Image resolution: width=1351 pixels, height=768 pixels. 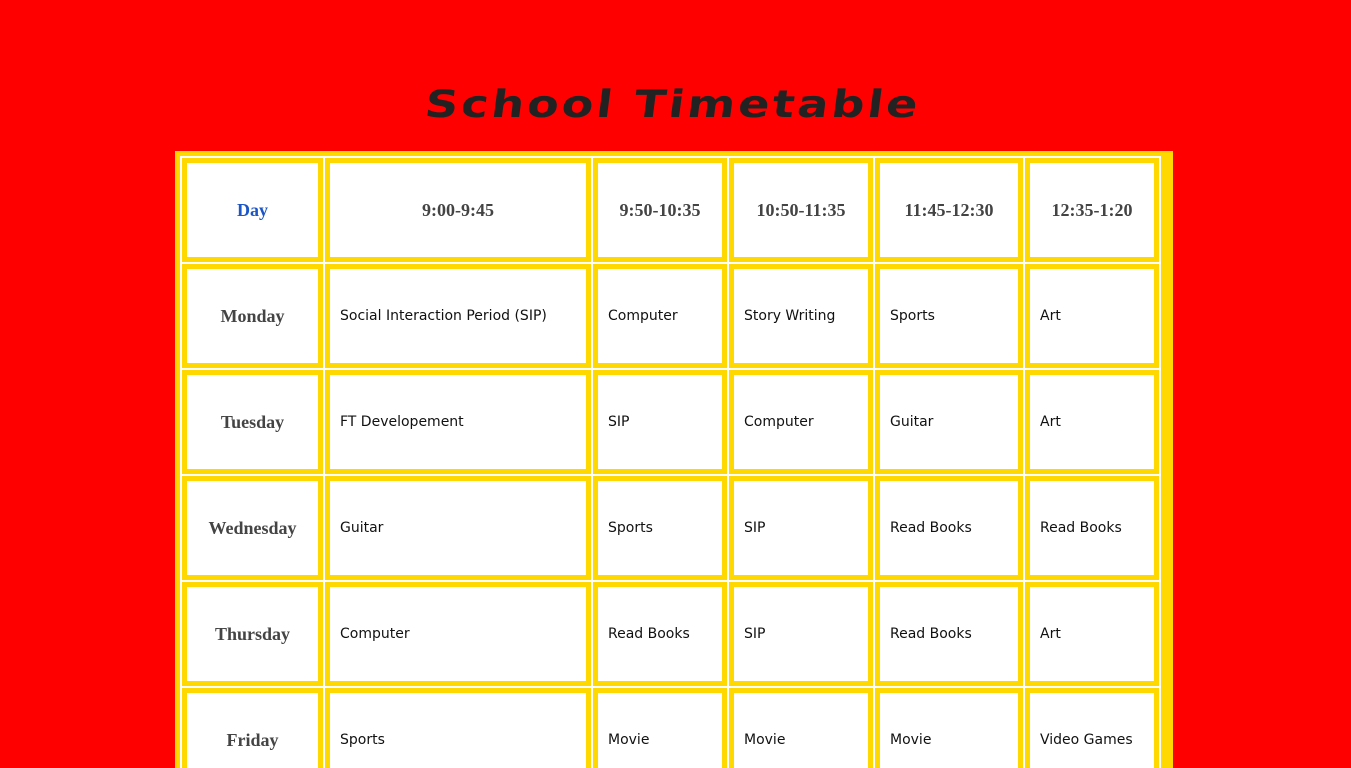 I want to click on period-cell: Video Games, so click(x=1092, y=728).